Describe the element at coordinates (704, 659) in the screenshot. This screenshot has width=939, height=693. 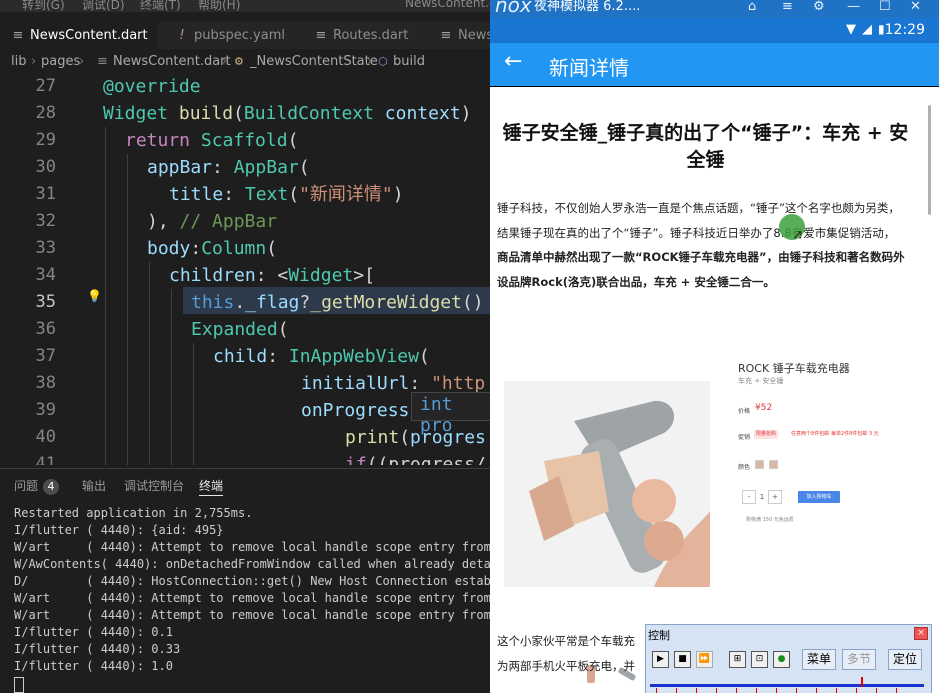
I see `fast-forward-button: ⏩` at that location.